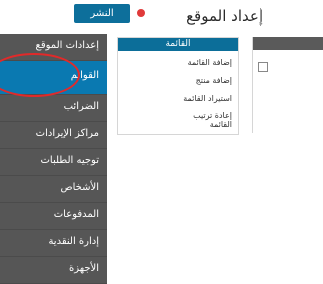 The image size is (323, 284). I want to click on sidebar-item-revenue-centers: مراكز الإيرادات, so click(53, 135).